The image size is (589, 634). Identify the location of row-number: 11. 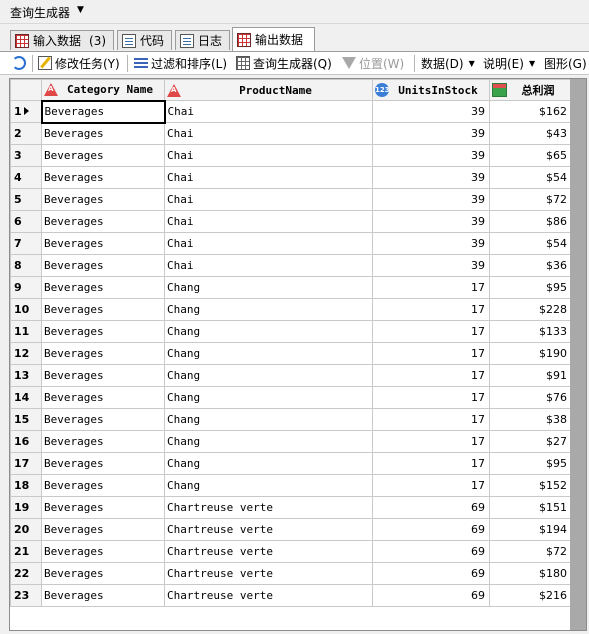
(26, 331).